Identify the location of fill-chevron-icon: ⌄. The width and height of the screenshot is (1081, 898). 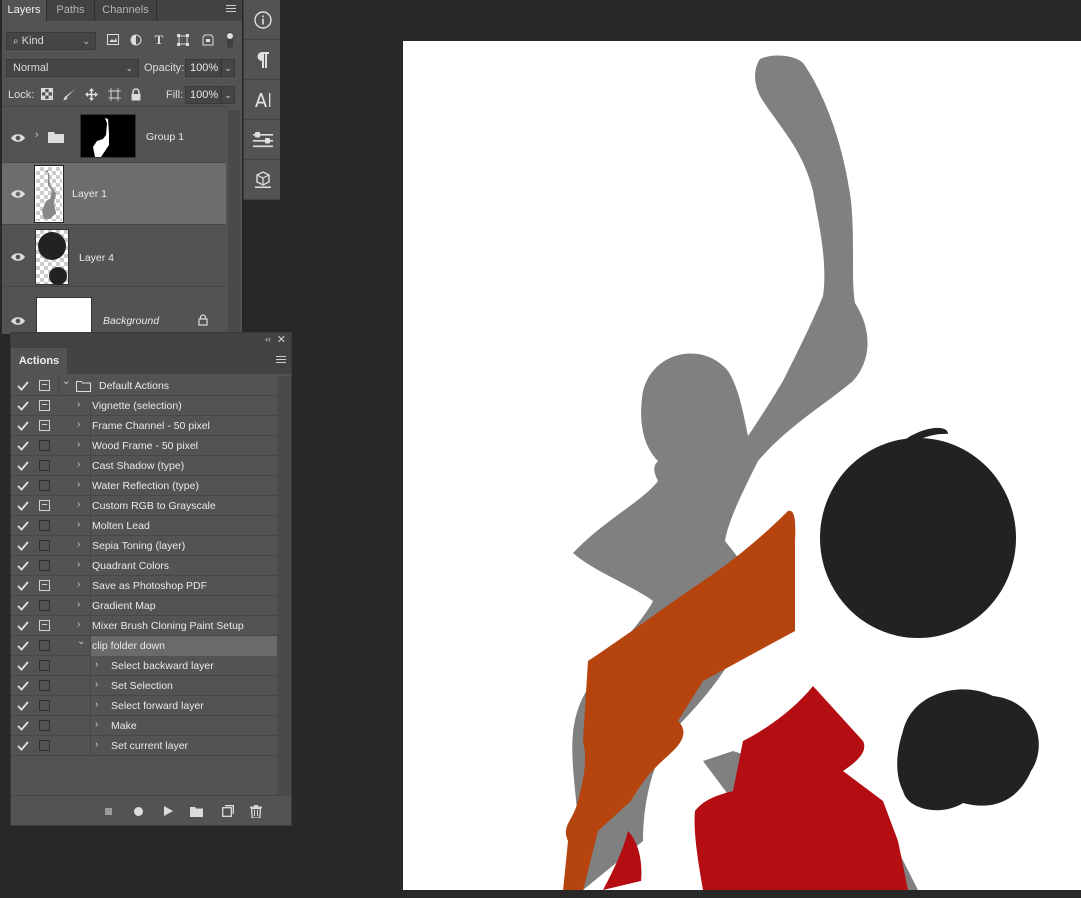
(228, 95).